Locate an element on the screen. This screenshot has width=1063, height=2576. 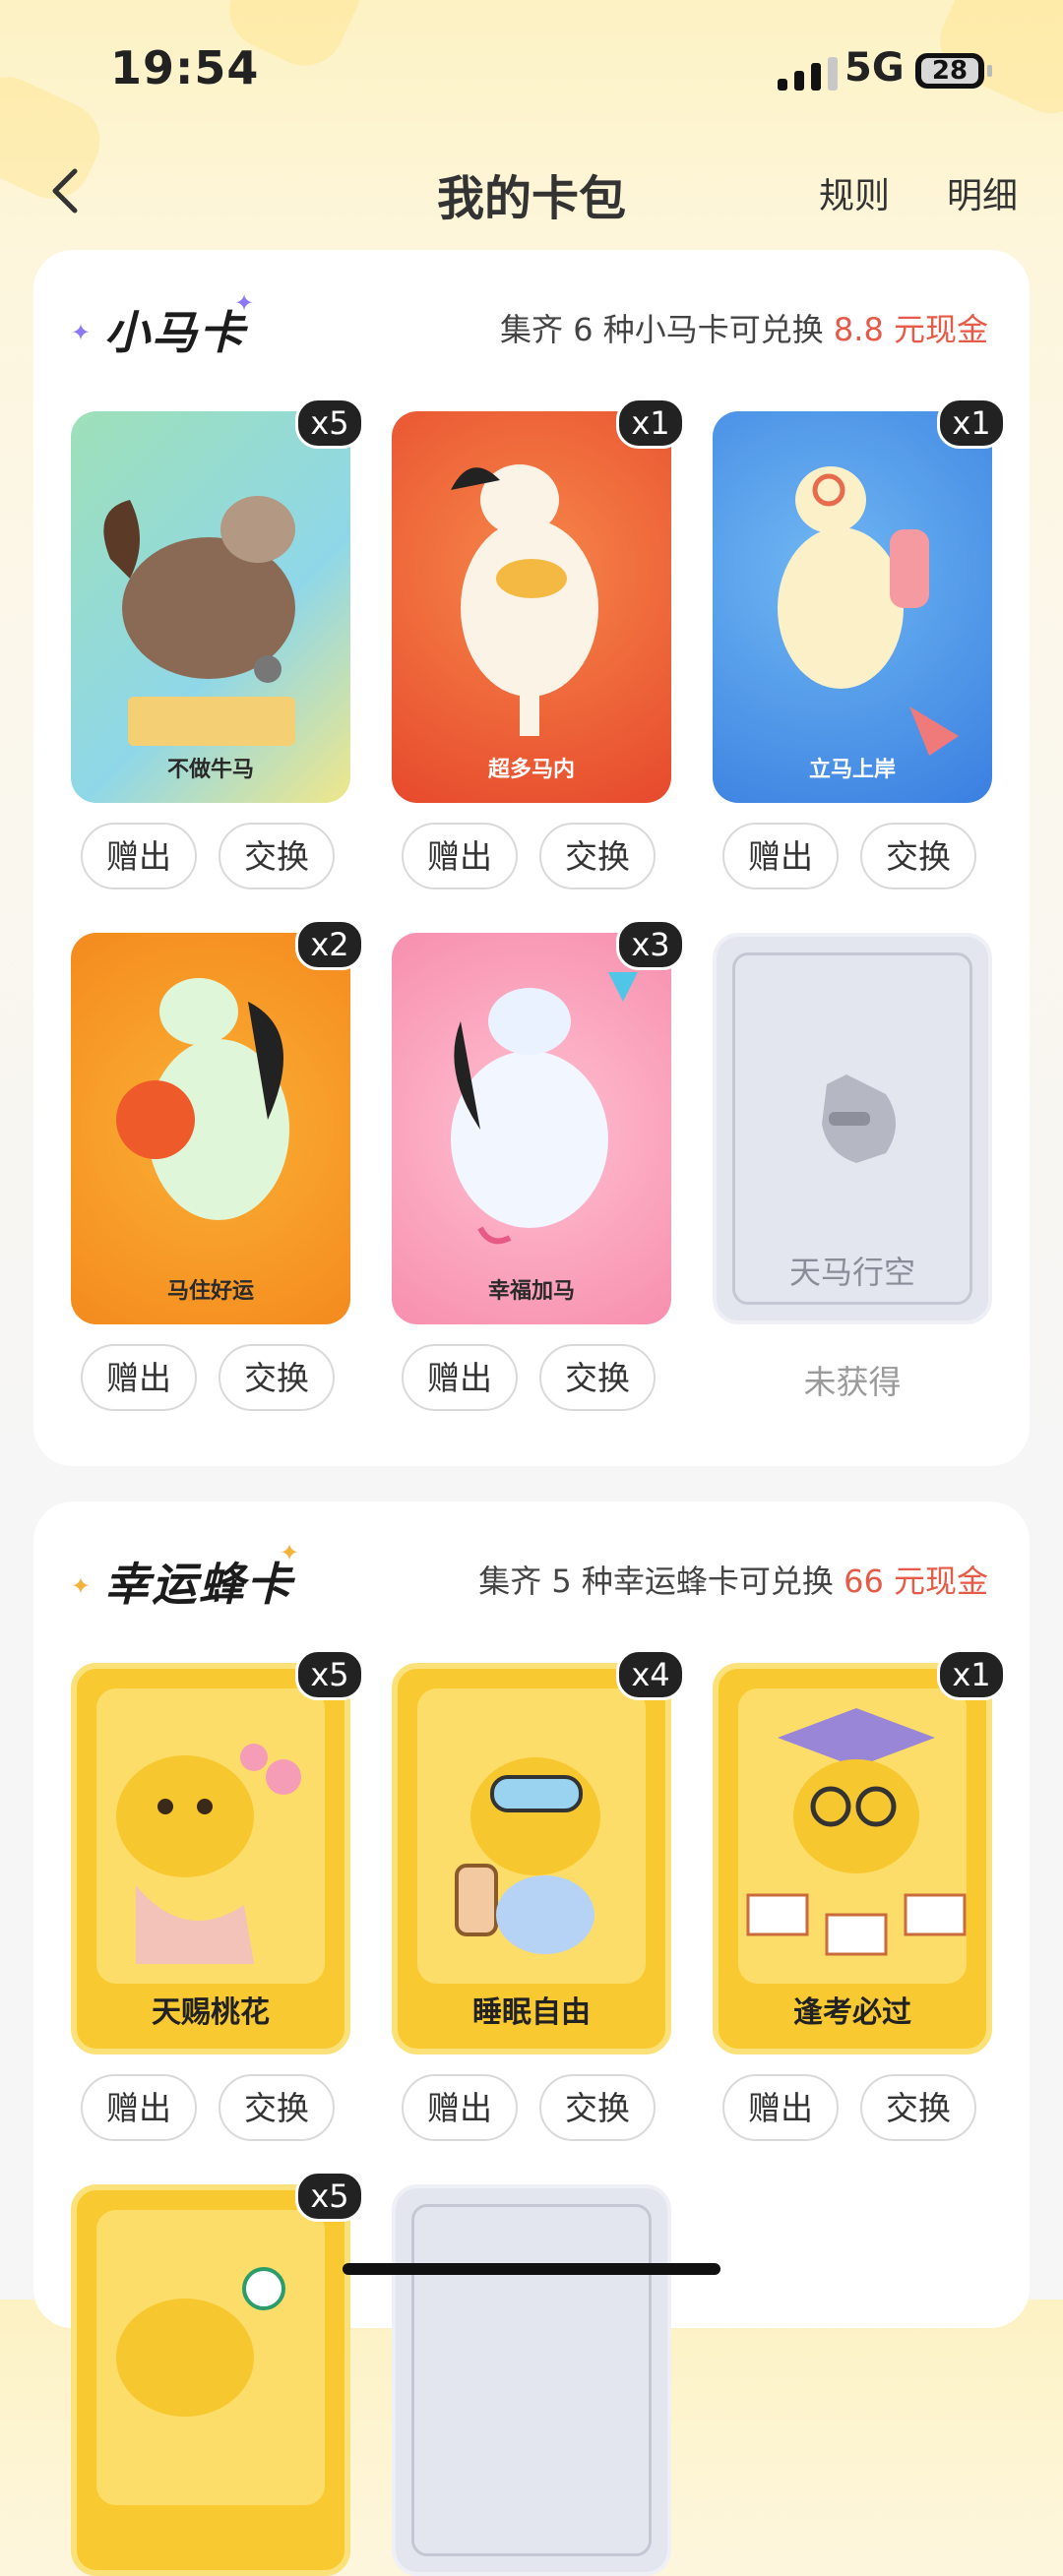
unobtained-label: 未获得 is located at coordinates (852, 1382).